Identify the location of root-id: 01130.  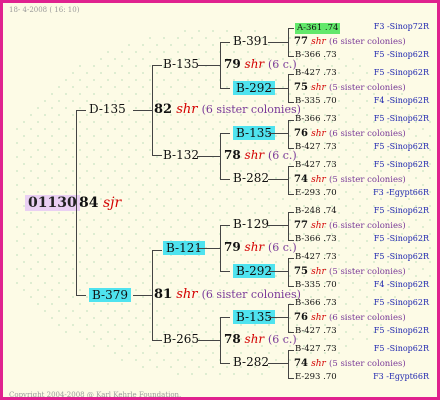
(52, 203).